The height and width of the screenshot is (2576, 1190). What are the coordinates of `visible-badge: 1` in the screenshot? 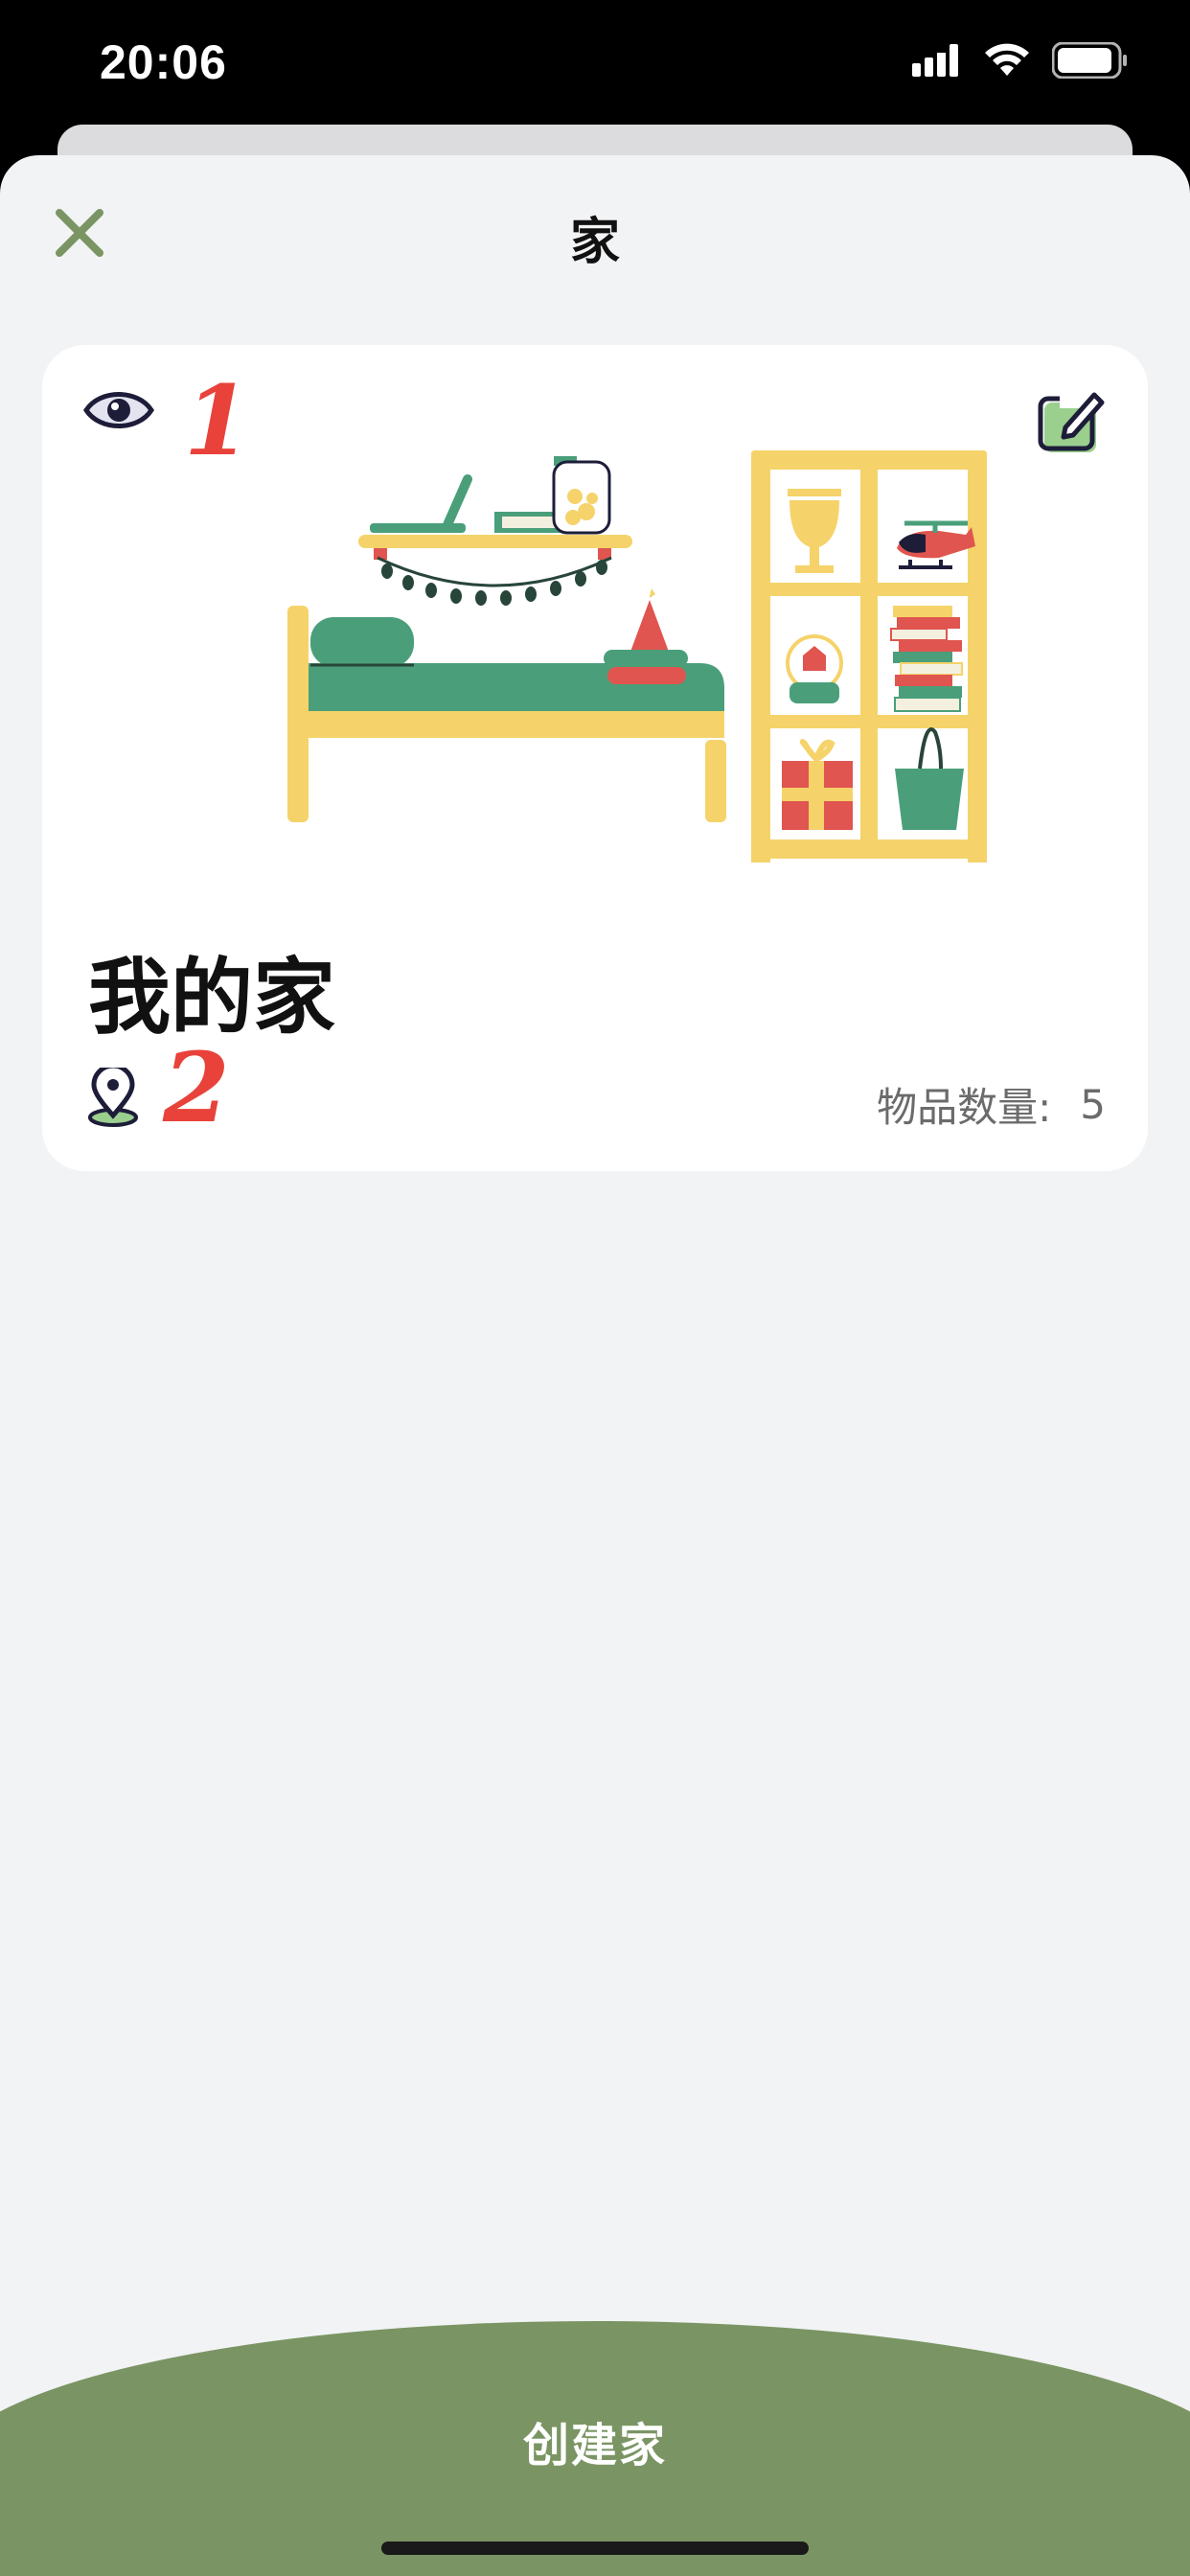 It's located at (218, 420).